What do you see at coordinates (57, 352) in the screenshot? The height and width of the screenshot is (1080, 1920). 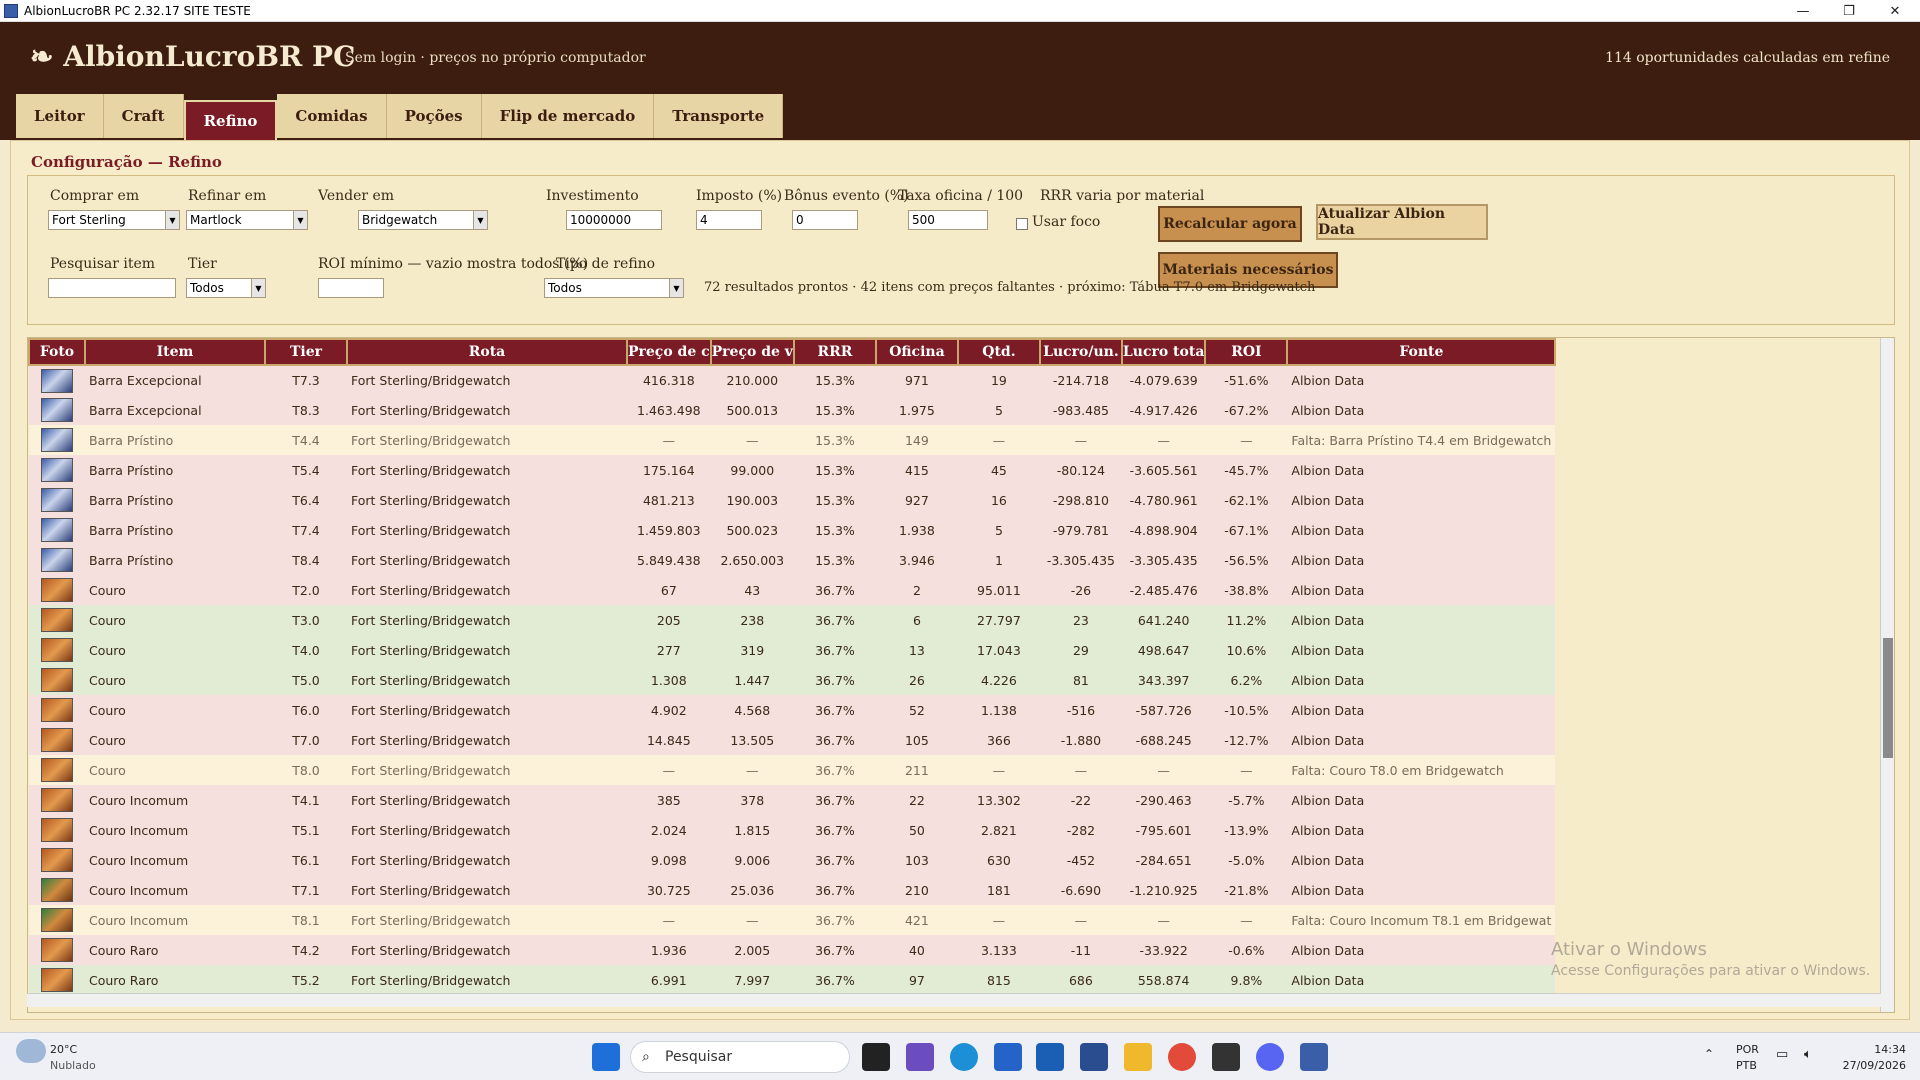 I see `column-header: Foto` at bounding box center [57, 352].